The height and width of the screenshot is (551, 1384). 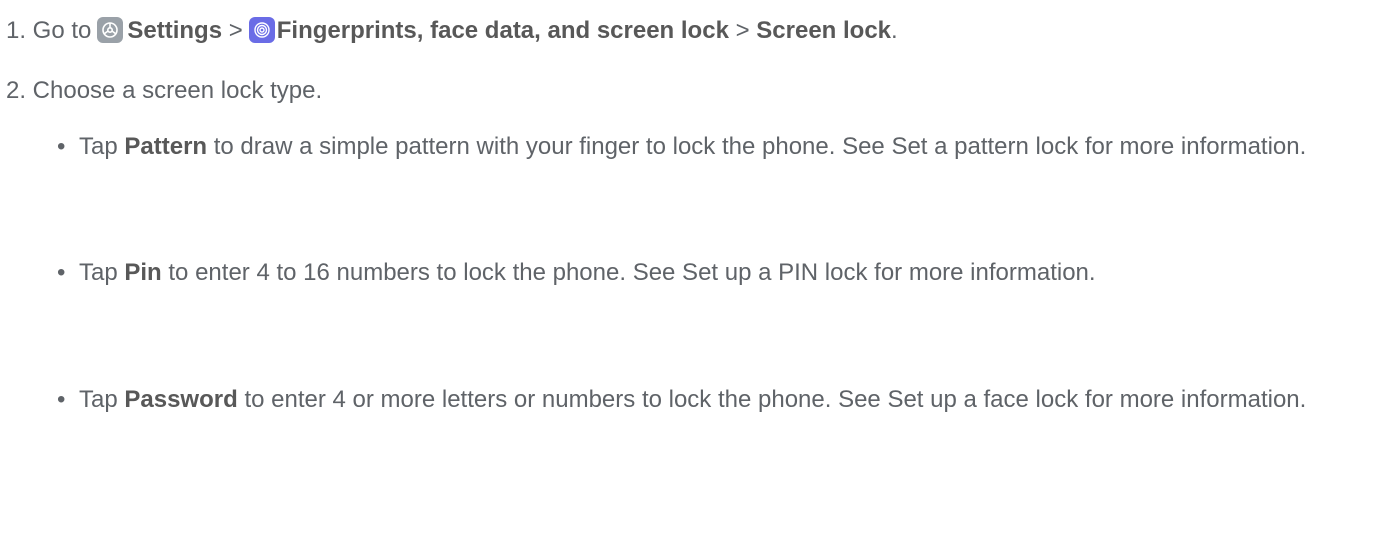 I want to click on settings-link-text: Settings, so click(x=175, y=30).